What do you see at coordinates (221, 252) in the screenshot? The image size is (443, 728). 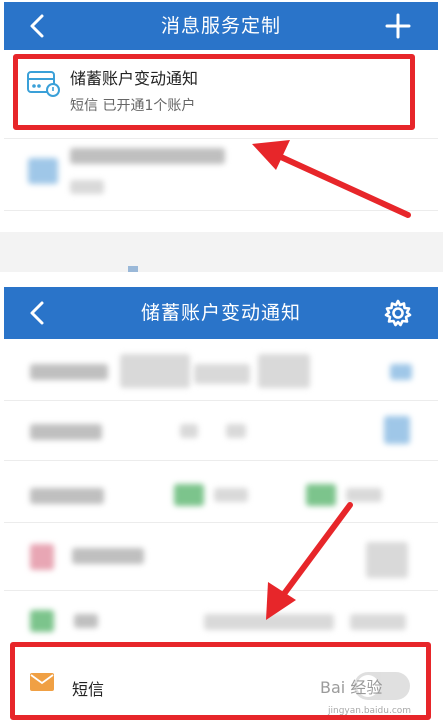 I see `screen-gap` at bounding box center [221, 252].